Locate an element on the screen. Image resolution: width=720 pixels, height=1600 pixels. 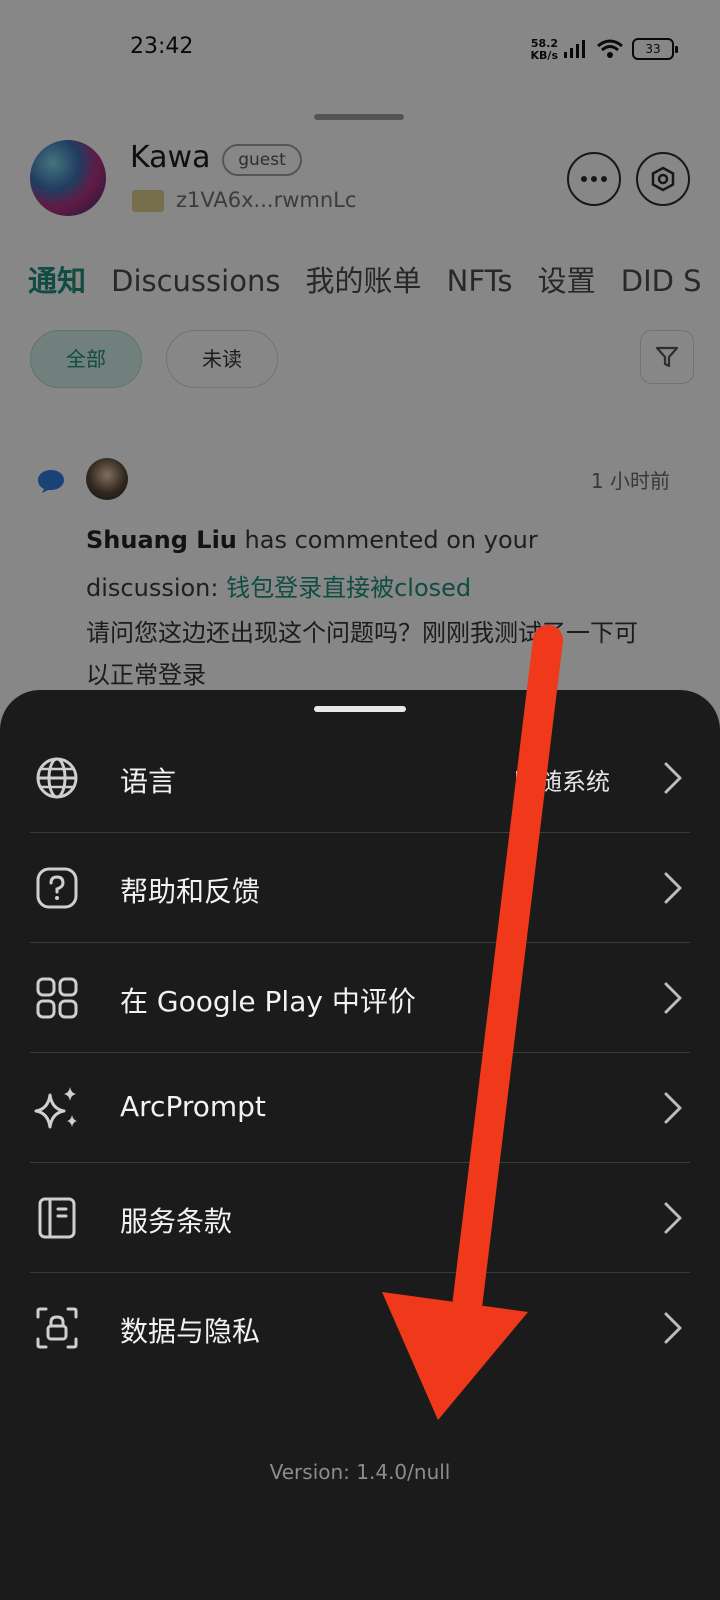
version-label: Version: 1.4.0/null is located at coordinates (360, 1472).